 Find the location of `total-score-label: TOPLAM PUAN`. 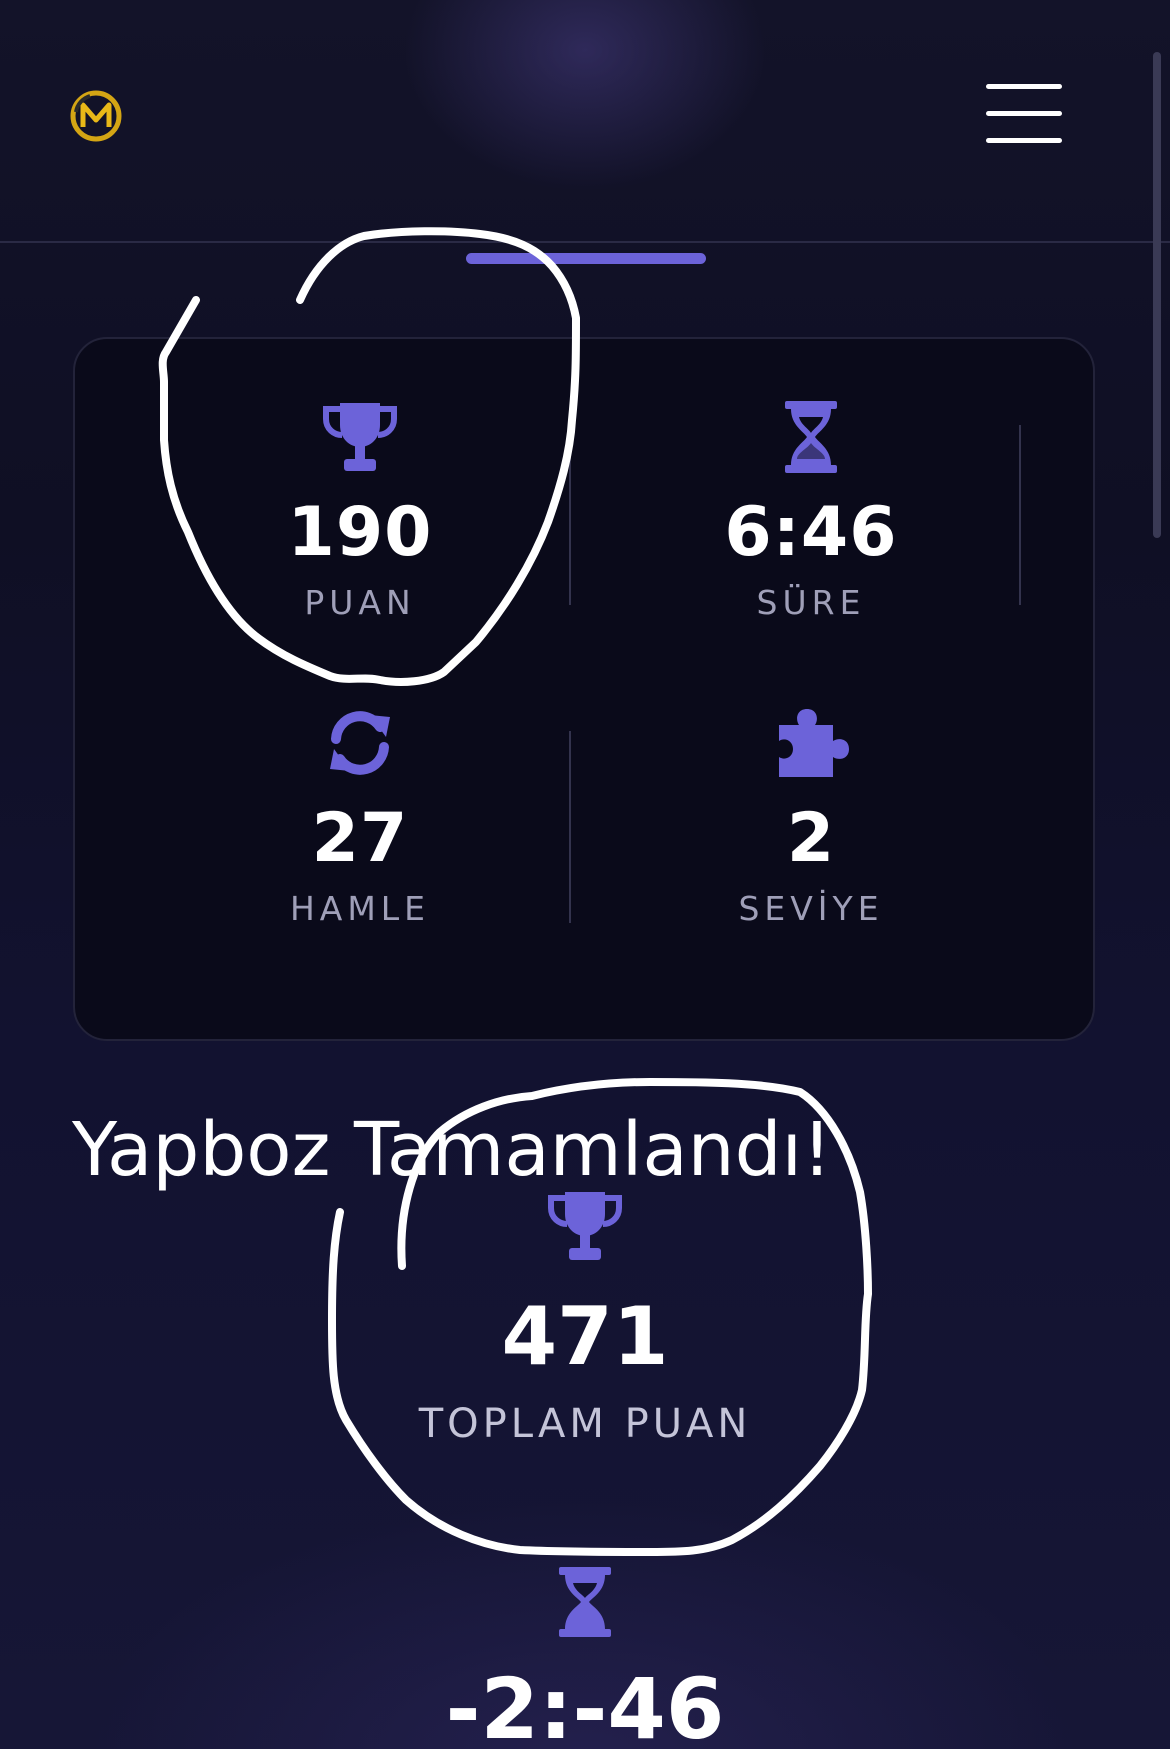

total-score-label: TOPLAM PUAN is located at coordinates (585, 1424).